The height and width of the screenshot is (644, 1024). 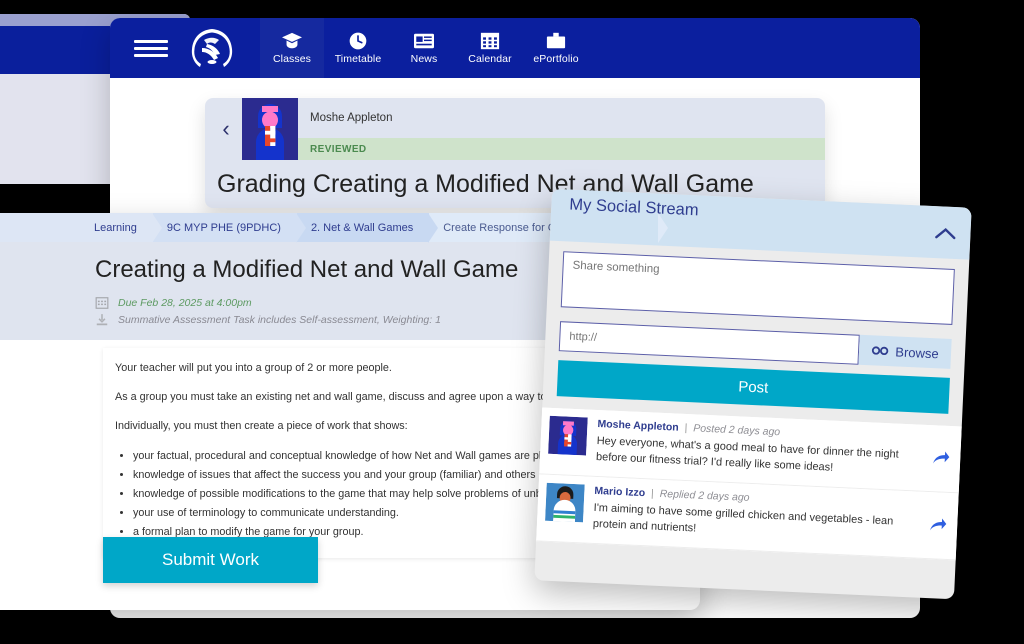 What do you see at coordinates (704, 495) in the screenshot?
I see `post-timestamp: Replied 2 days ago` at bounding box center [704, 495].